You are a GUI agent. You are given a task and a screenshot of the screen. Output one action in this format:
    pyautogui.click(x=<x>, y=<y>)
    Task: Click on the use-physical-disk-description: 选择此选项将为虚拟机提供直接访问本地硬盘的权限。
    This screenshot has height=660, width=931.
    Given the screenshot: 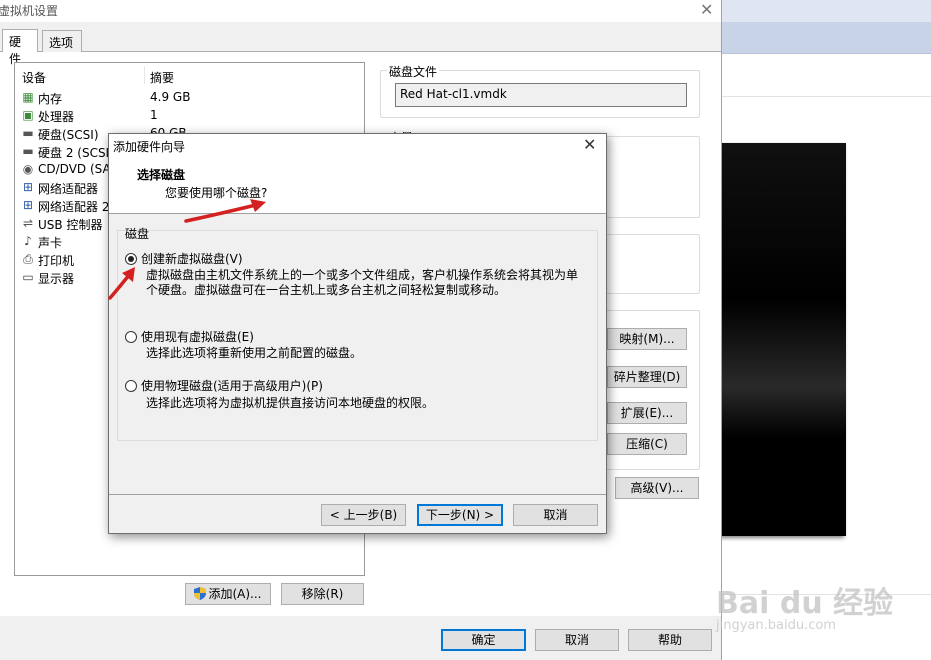 What is the action you would take?
    pyautogui.click(x=290, y=403)
    